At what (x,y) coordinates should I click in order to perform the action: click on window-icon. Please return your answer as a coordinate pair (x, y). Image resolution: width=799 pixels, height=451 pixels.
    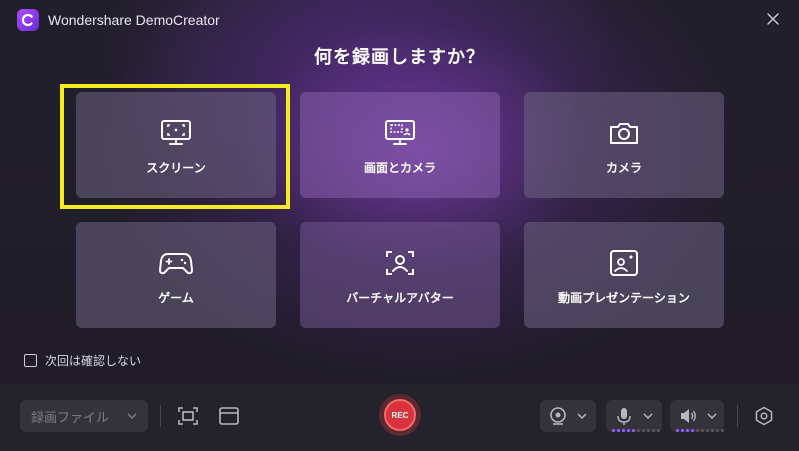
    Looking at the image, I should click on (229, 416).